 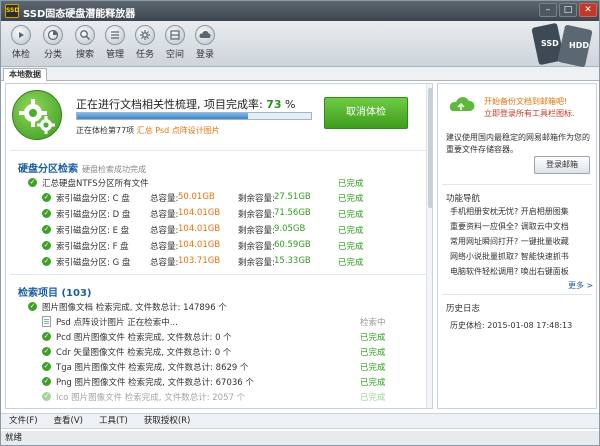 What do you see at coordinates (517, 184) in the screenshot?
I see `divider` at bounding box center [517, 184].